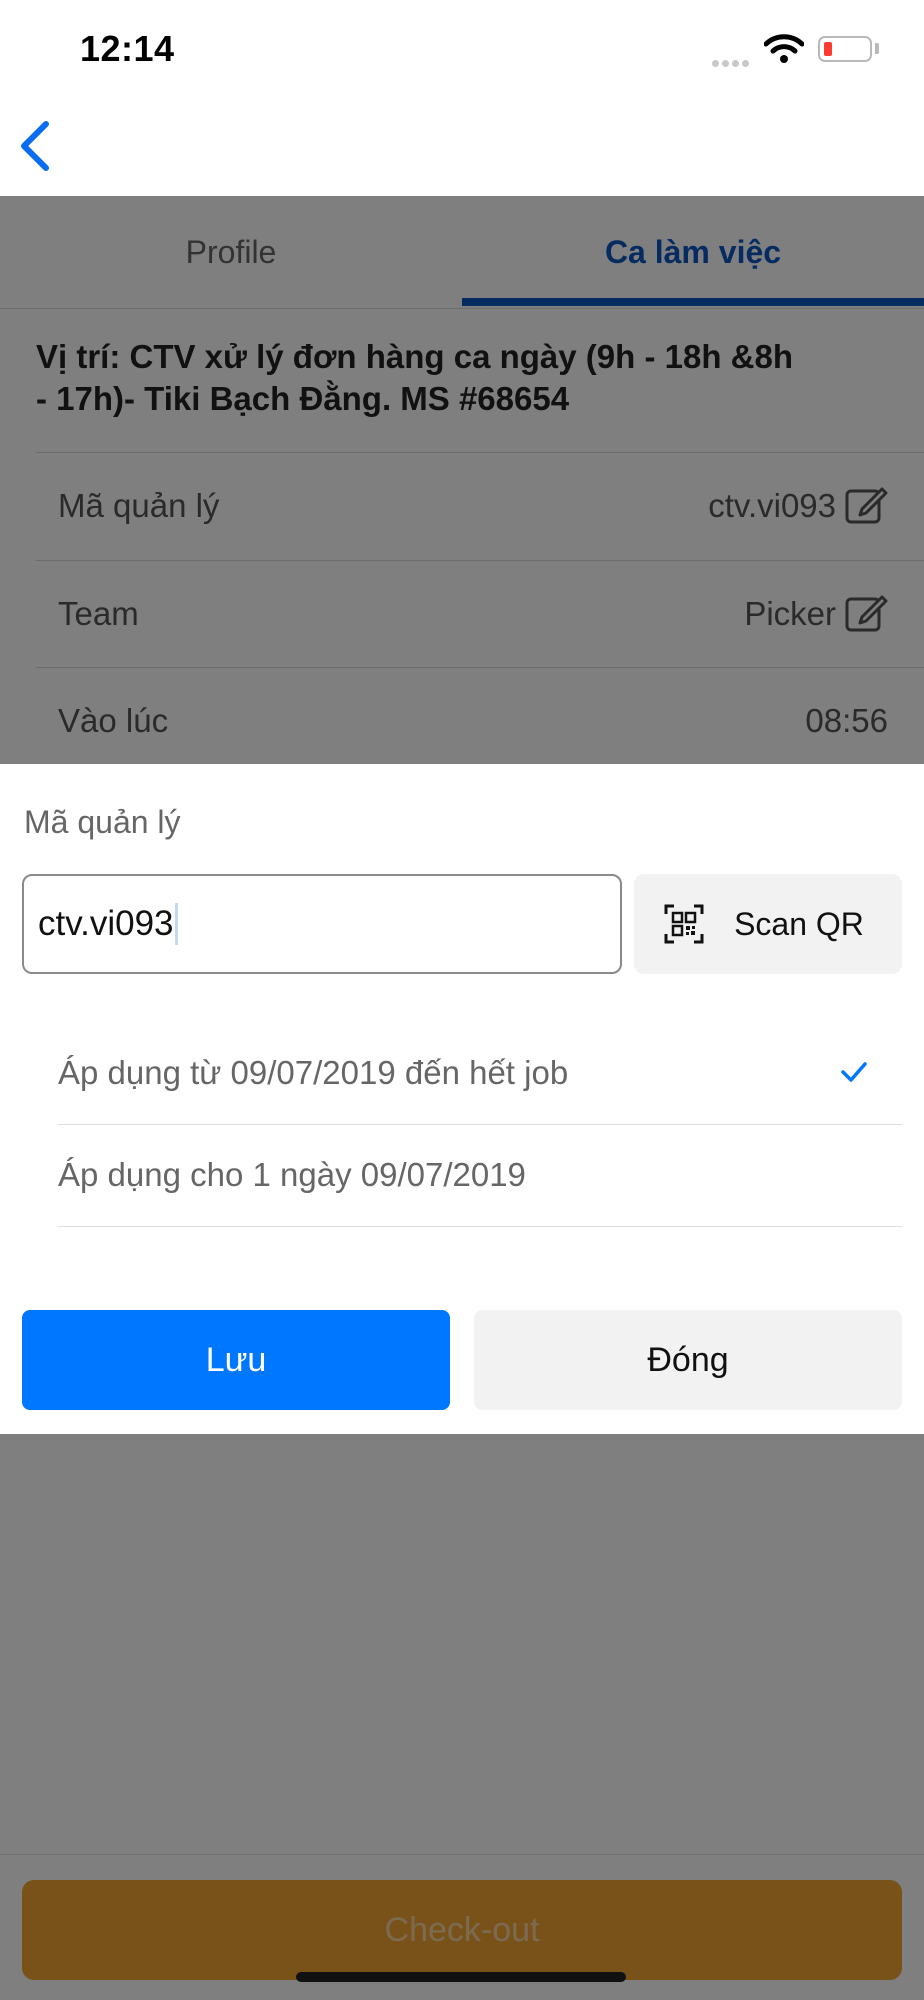 The image size is (924, 2000). Describe the element at coordinates (127, 48) in the screenshot. I see `status-time: 12:14` at that location.